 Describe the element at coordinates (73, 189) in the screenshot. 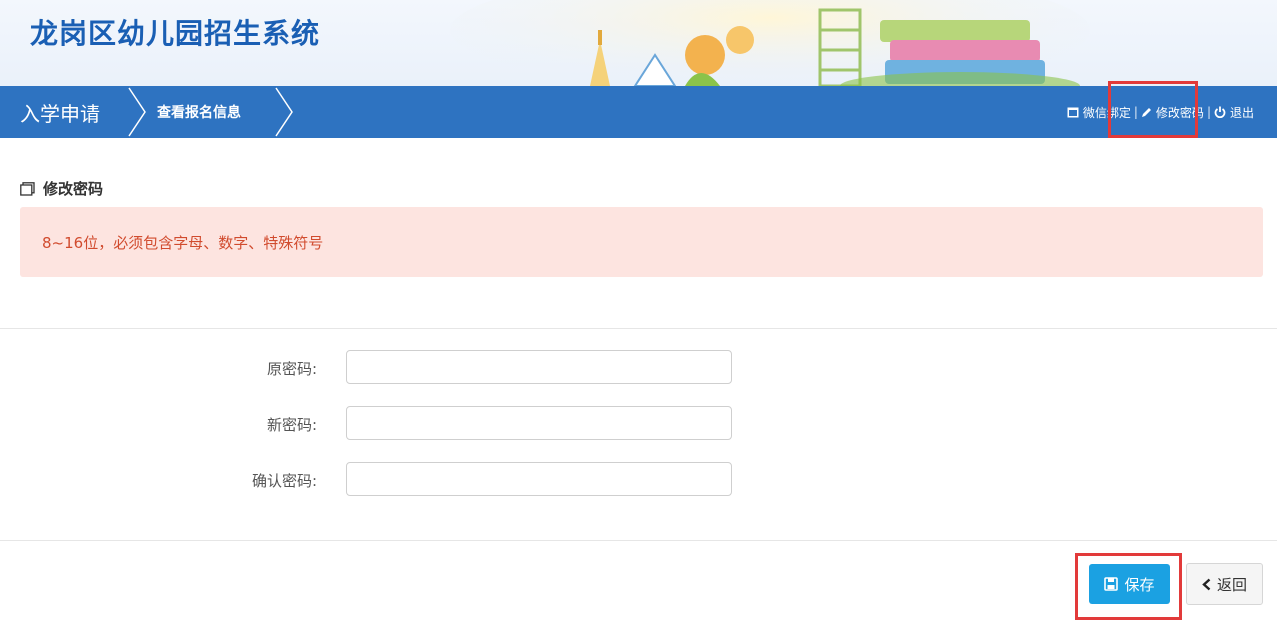

I see `section-title: 修改密码` at that location.